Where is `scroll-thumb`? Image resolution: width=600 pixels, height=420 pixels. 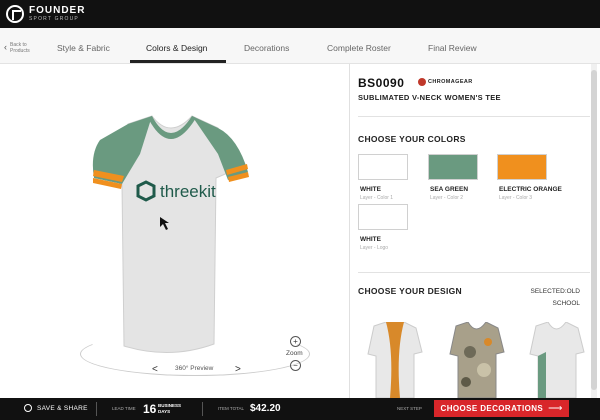 scroll-thumb is located at coordinates (594, 230).